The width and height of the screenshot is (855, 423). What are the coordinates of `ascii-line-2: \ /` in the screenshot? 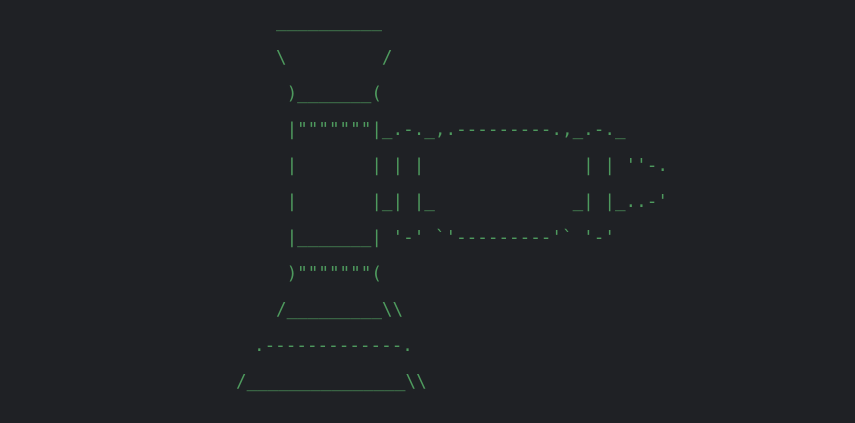 It's located at (334, 58).